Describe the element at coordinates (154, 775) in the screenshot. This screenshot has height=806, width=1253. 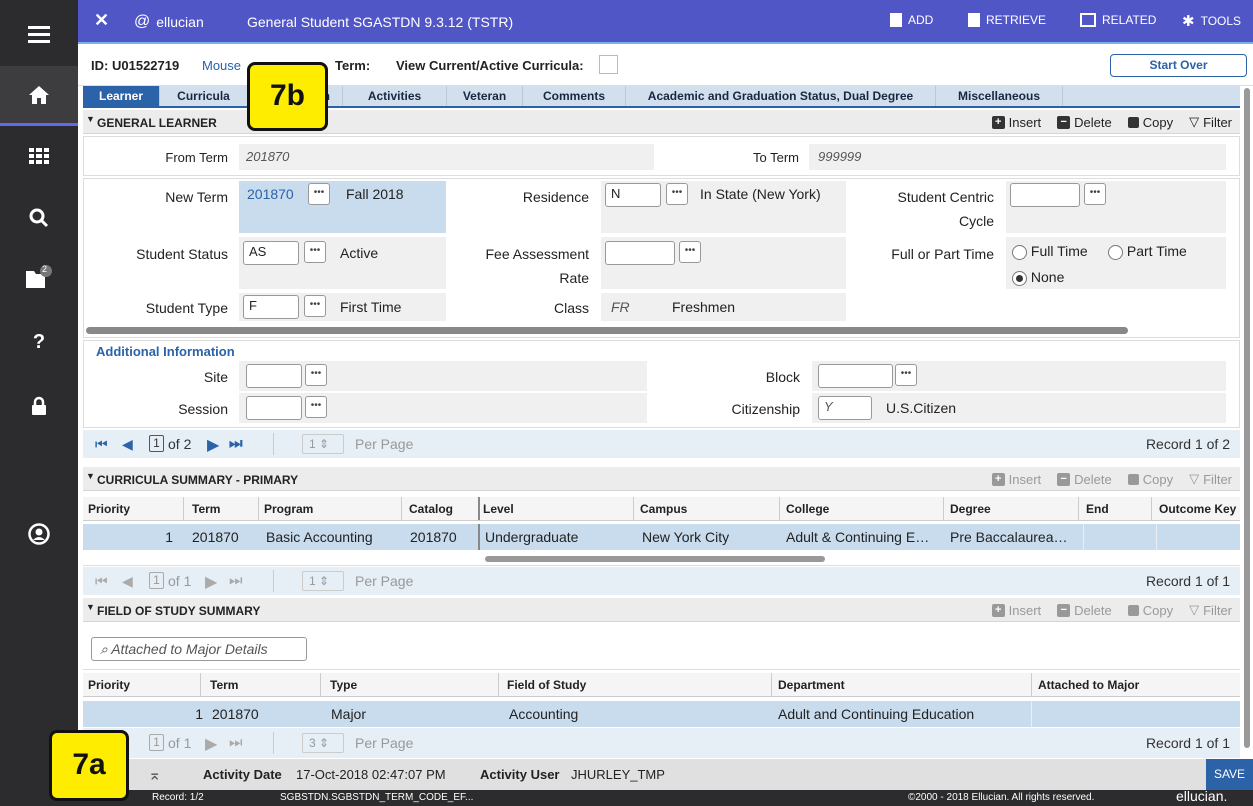
I see `expand-footer-icon: ⌅` at that location.